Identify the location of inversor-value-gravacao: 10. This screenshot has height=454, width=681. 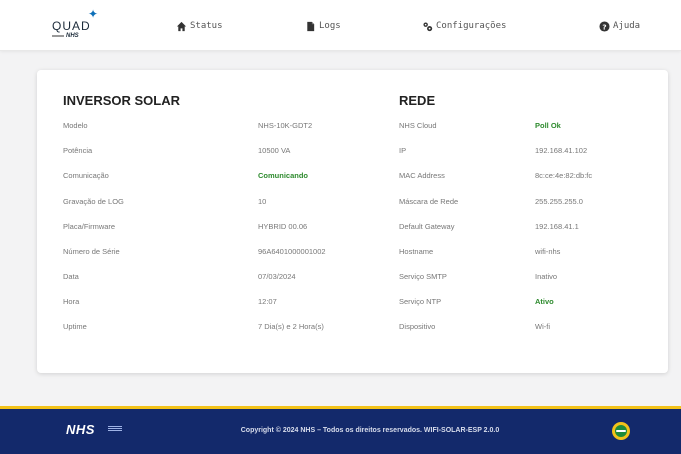
(262, 201).